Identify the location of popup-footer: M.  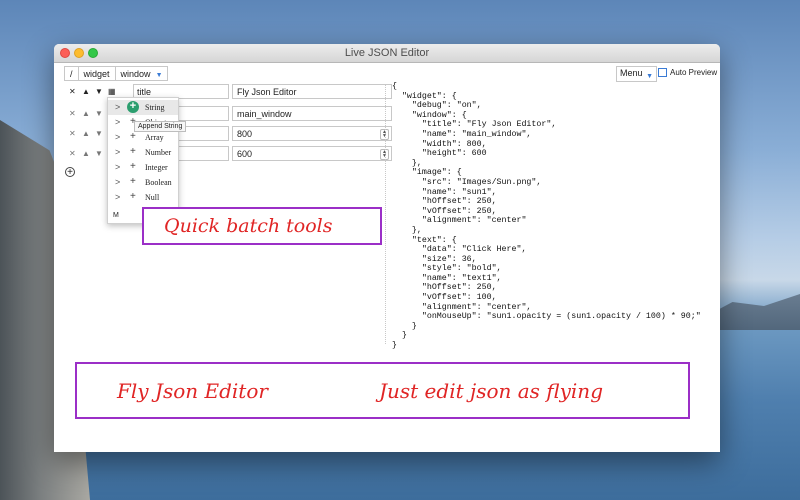
(116, 215).